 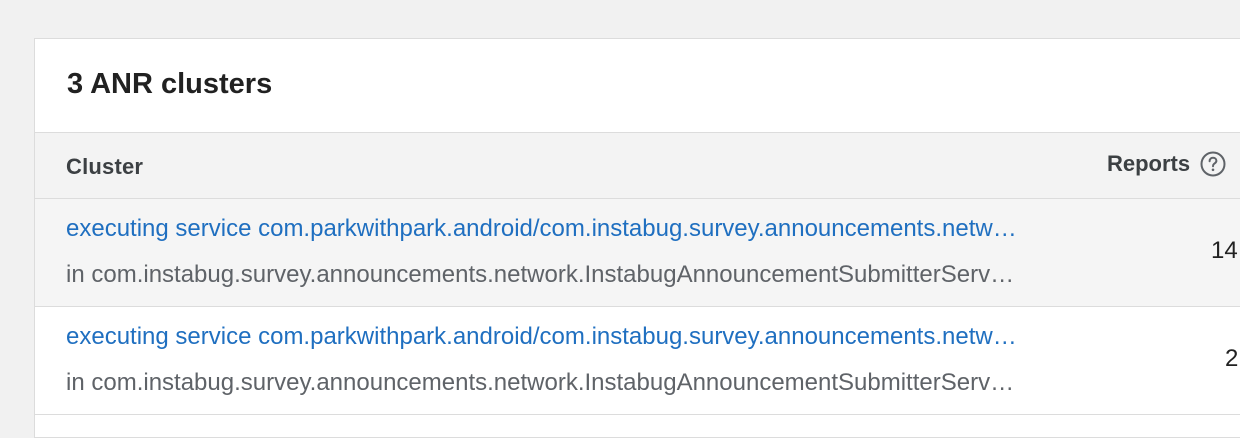 What do you see at coordinates (637, 166) in the screenshot?
I see `table-header: Cluster Reports` at bounding box center [637, 166].